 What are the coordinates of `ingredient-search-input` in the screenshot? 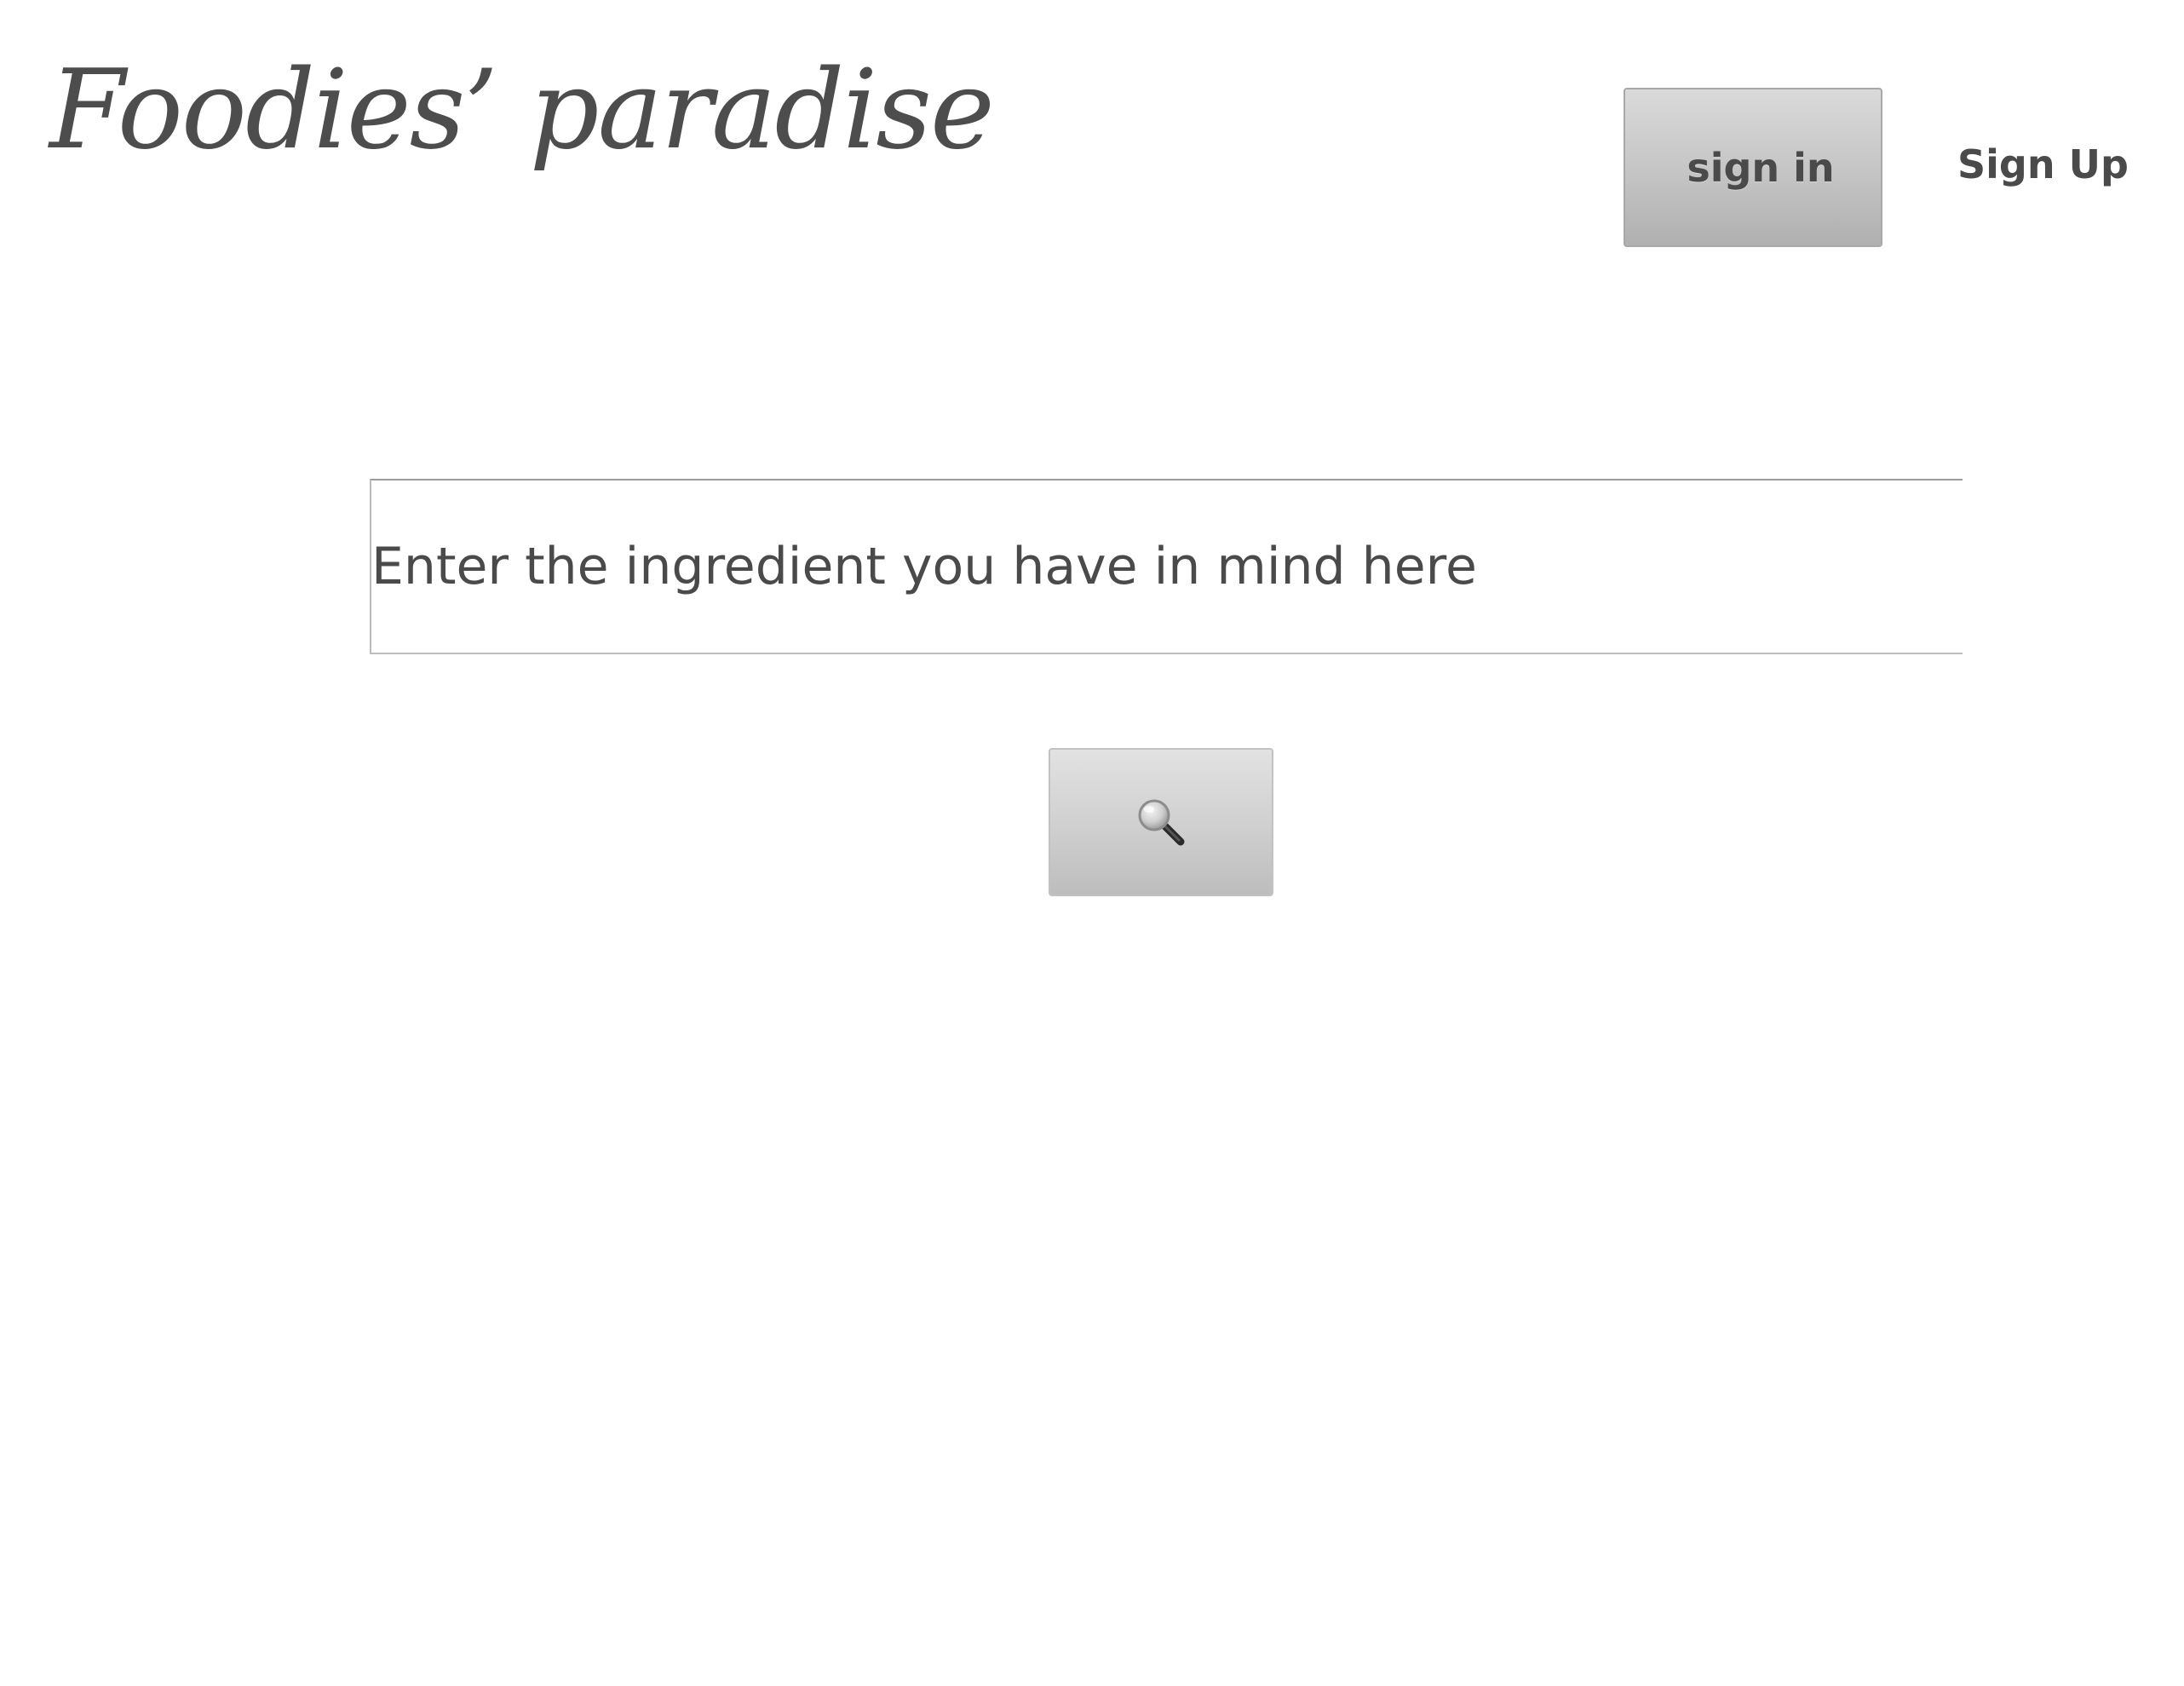 It's located at (1167, 566).